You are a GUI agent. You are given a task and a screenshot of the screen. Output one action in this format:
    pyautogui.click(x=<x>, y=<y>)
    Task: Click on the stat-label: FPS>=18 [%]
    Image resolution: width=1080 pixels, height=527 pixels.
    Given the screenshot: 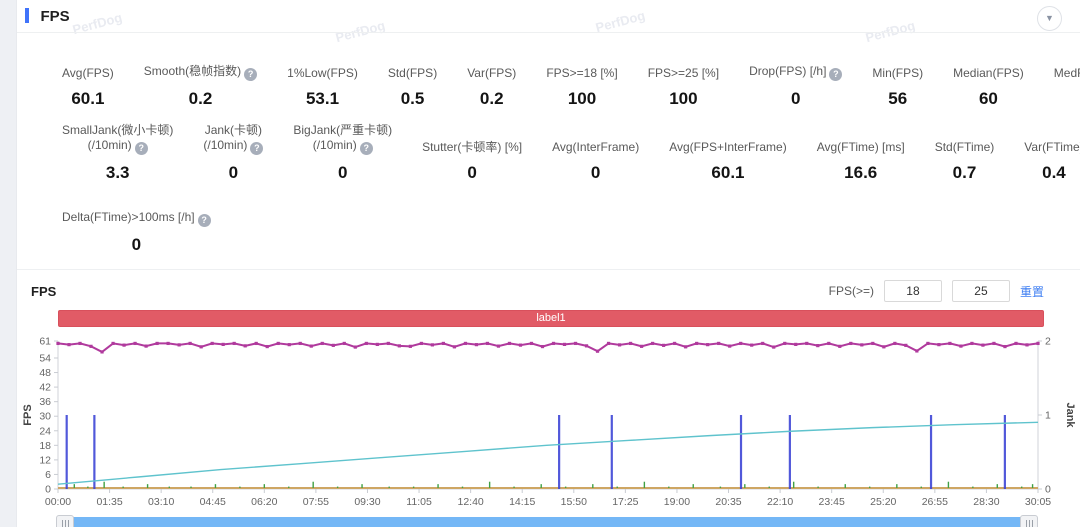 What is the action you would take?
    pyautogui.click(x=581, y=66)
    